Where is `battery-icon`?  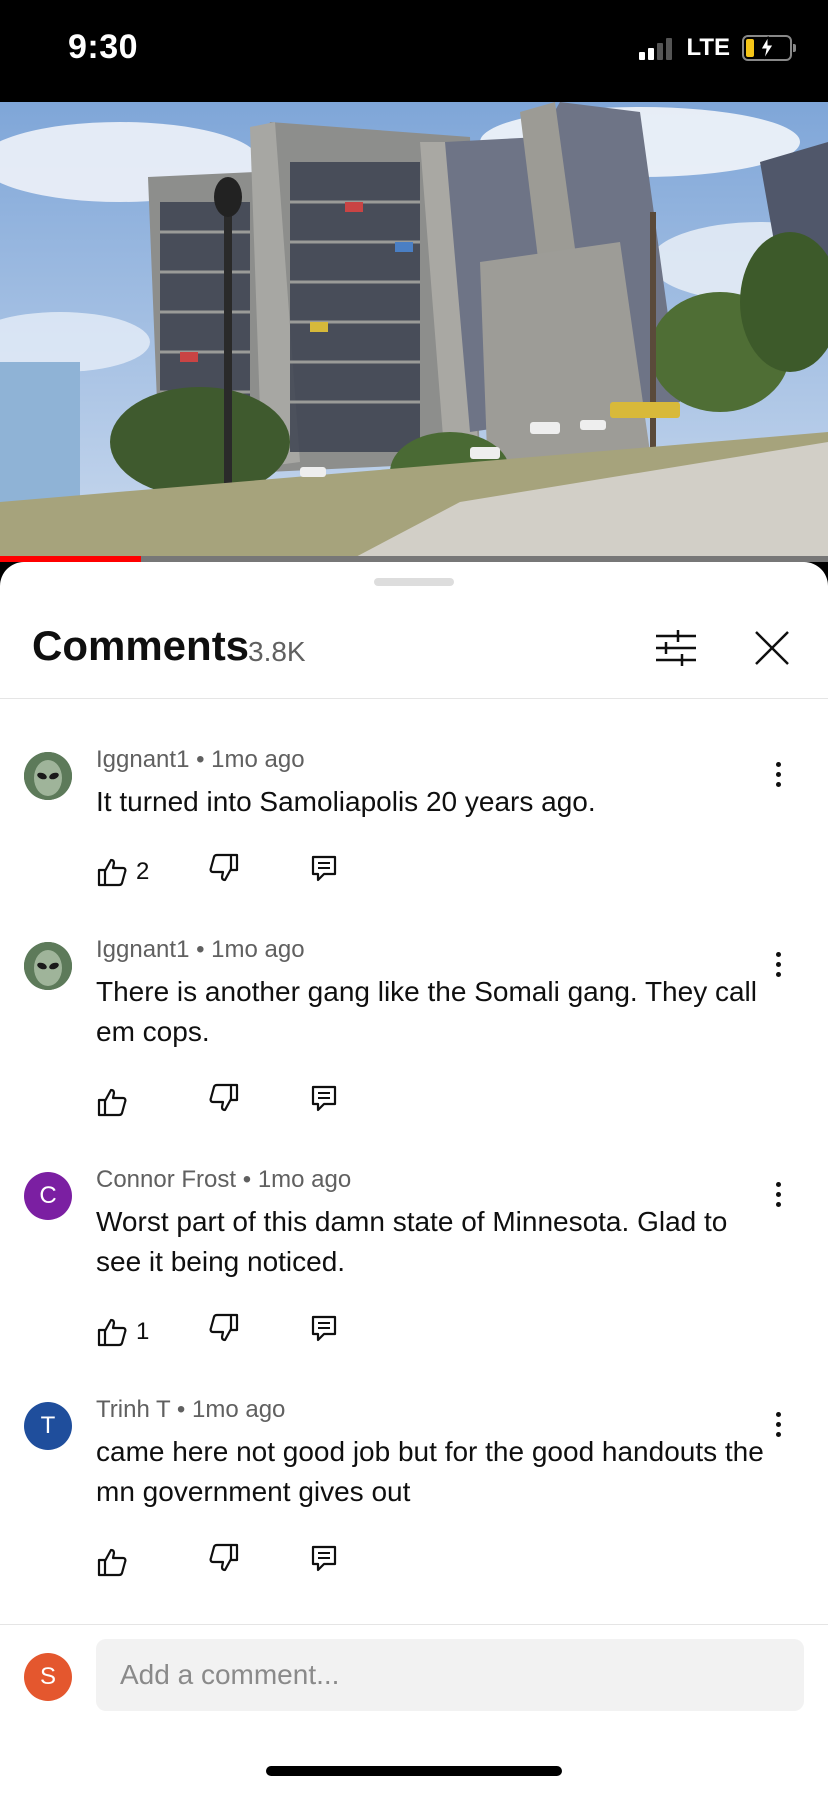
battery-icon is located at coordinates (769, 48).